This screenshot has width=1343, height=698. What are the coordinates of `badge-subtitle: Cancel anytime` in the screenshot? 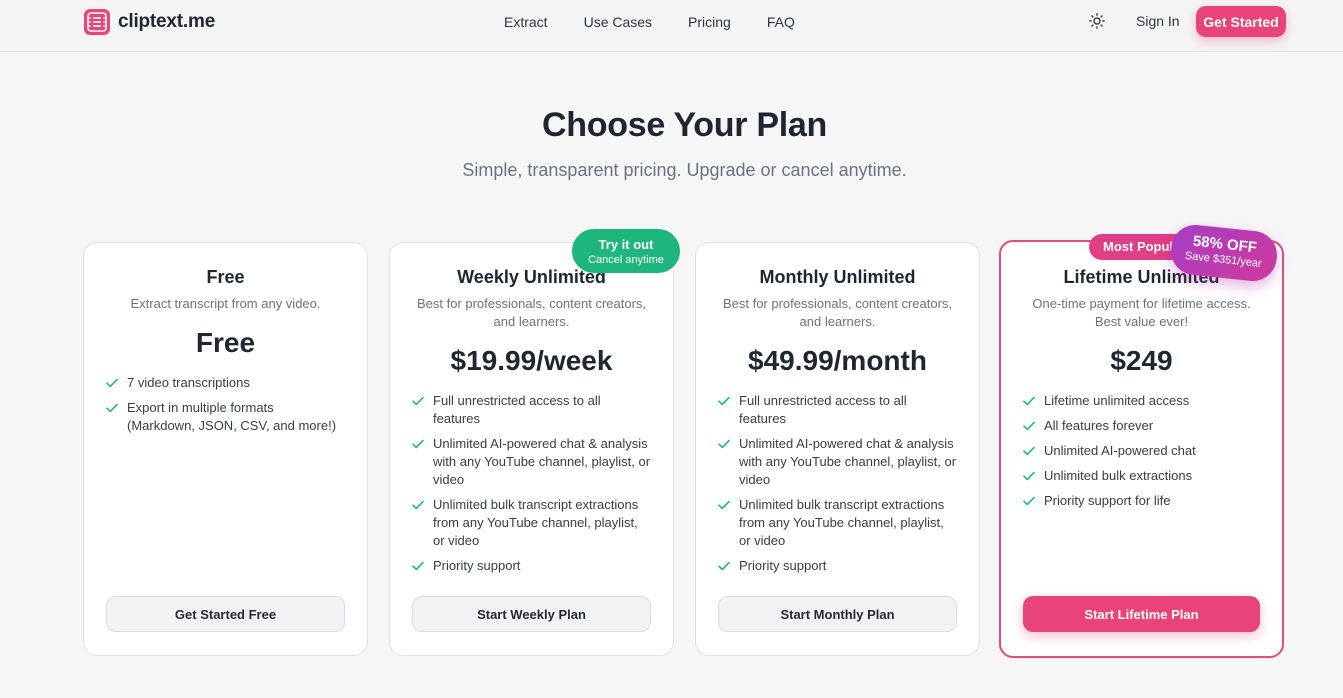 It's located at (626, 260).